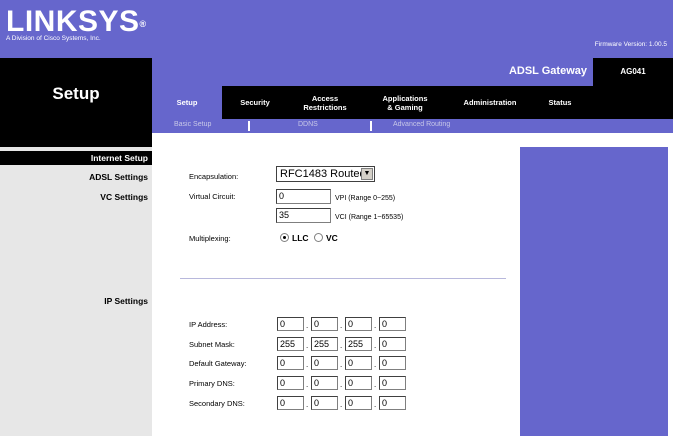  Describe the element at coordinates (630, 44) in the screenshot. I see `firmware-version: Firmware Version: 1.00.5` at that location.